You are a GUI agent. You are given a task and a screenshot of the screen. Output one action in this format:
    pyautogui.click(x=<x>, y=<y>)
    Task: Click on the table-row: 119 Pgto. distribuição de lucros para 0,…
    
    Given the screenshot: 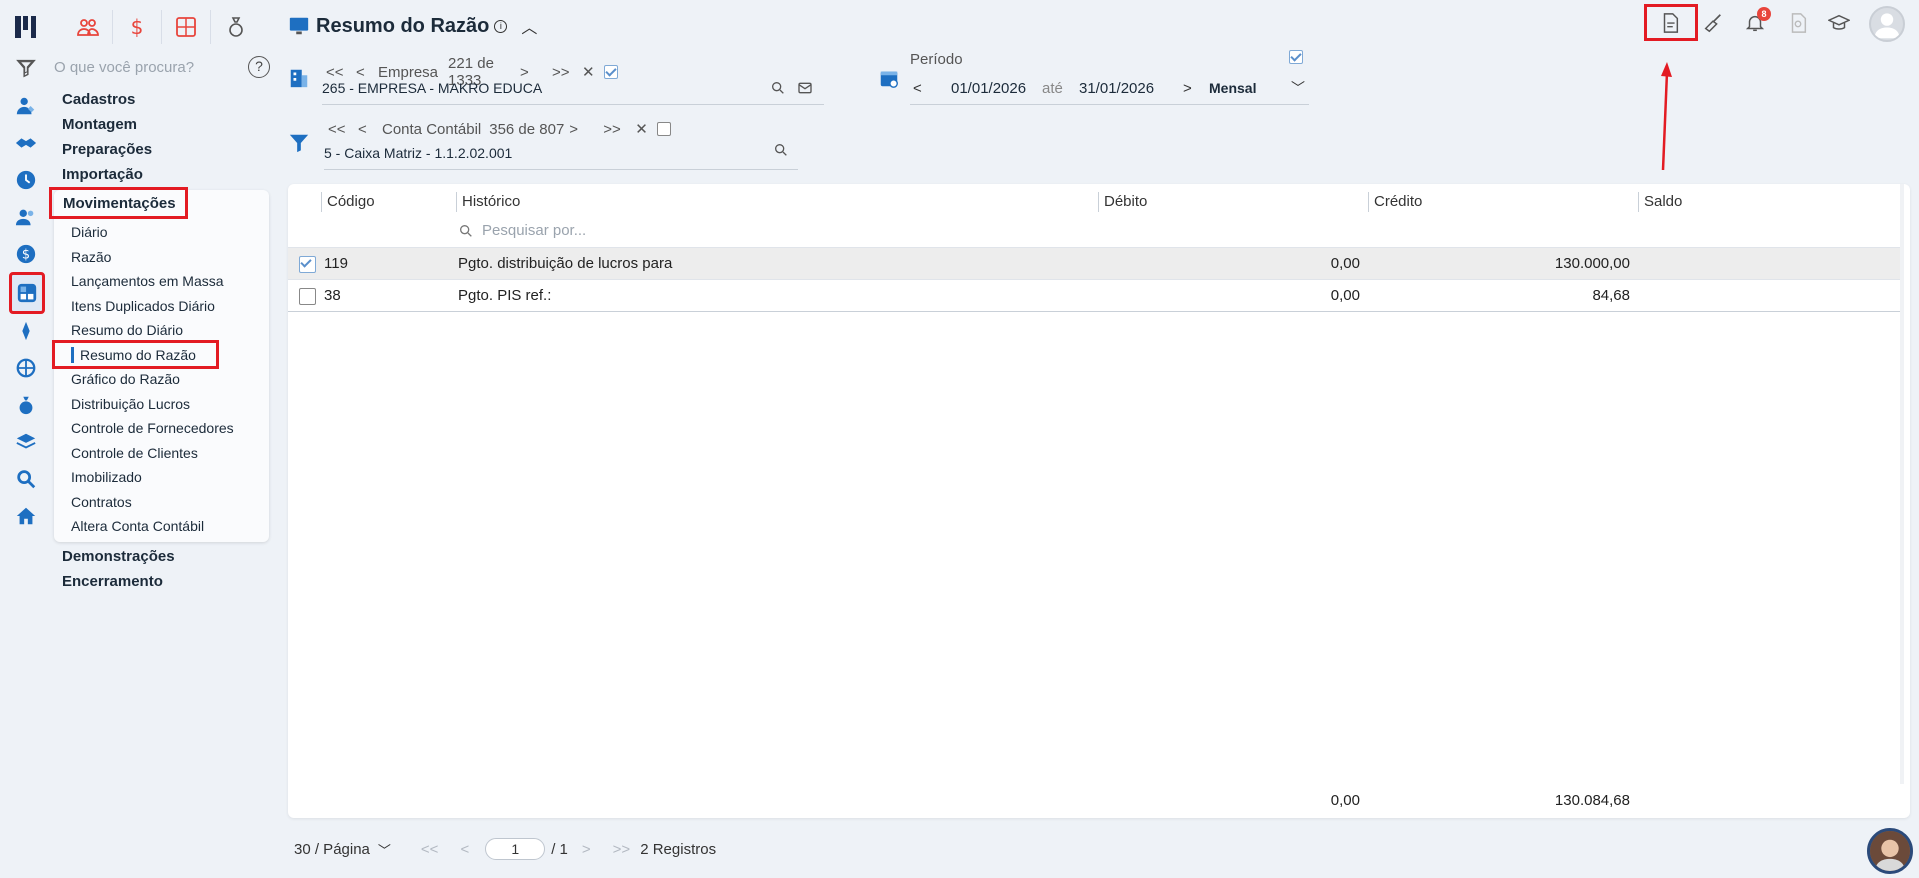 What is the action you would take?
    pyautogui.click(x=1096, y=263)
    